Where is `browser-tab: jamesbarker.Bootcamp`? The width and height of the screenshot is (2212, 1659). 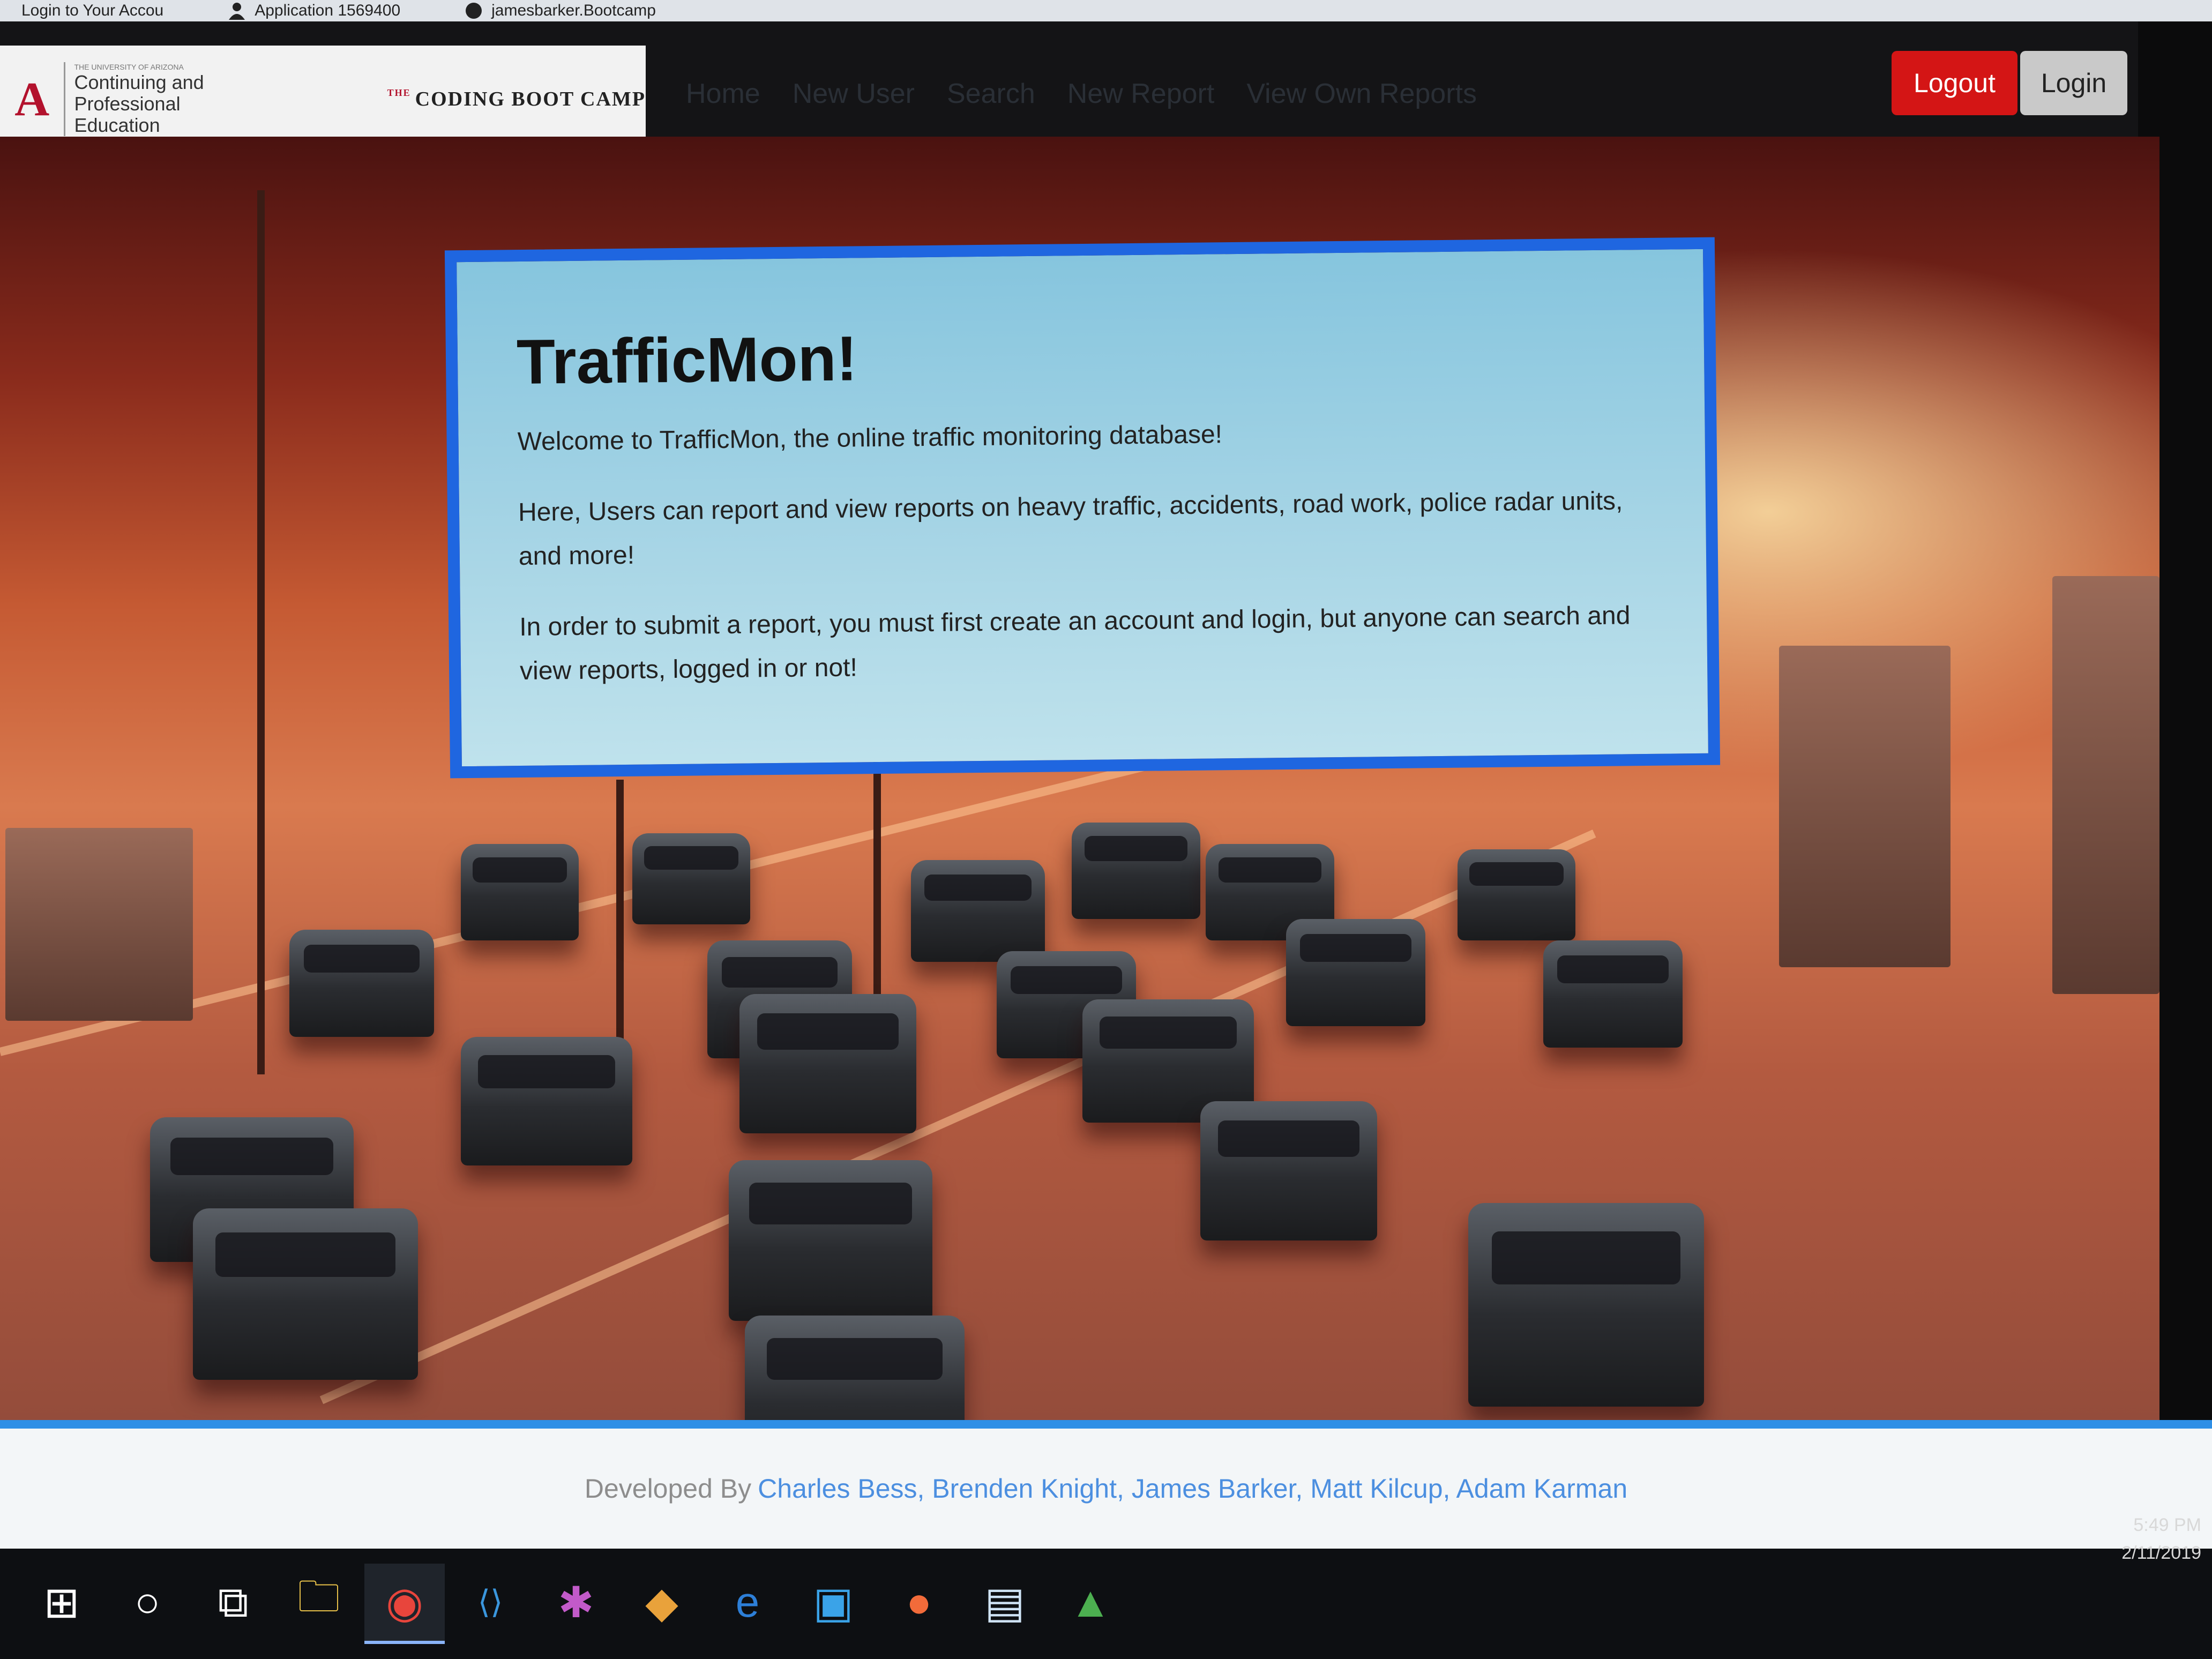
browser-tab: jamesbarker.Bootcamp is located at coordinates (560, 11).